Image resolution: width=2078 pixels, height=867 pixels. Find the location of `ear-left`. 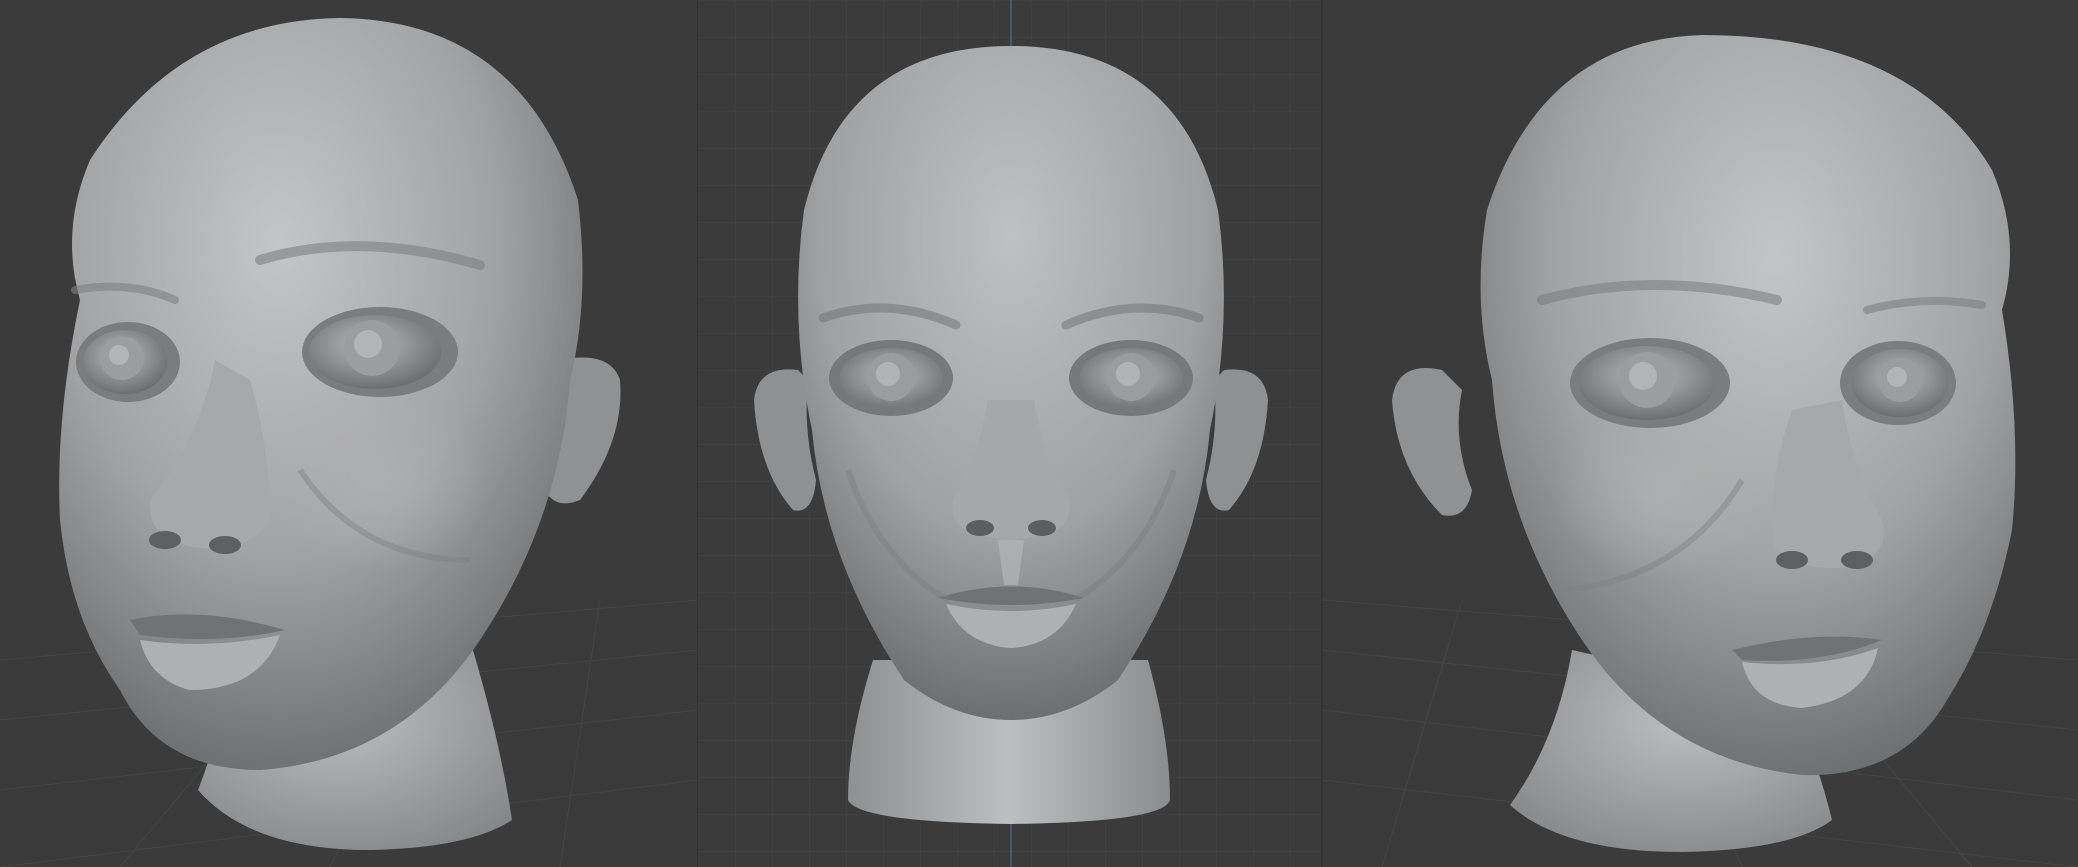

ear-left is located at coordinates (1432, 442).